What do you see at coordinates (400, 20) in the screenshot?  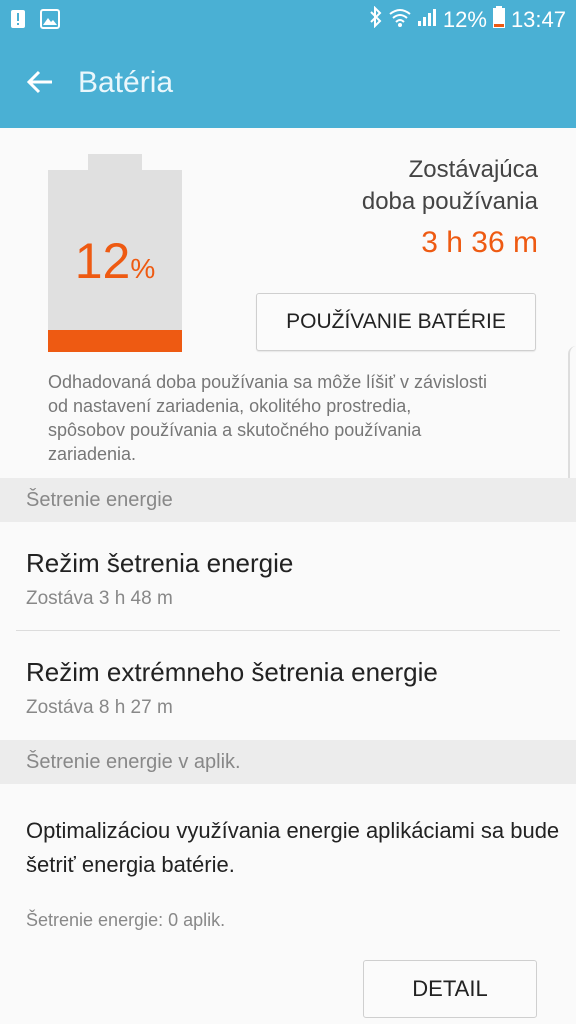 I see `wifi-icon` at bounding box center [400, 20].